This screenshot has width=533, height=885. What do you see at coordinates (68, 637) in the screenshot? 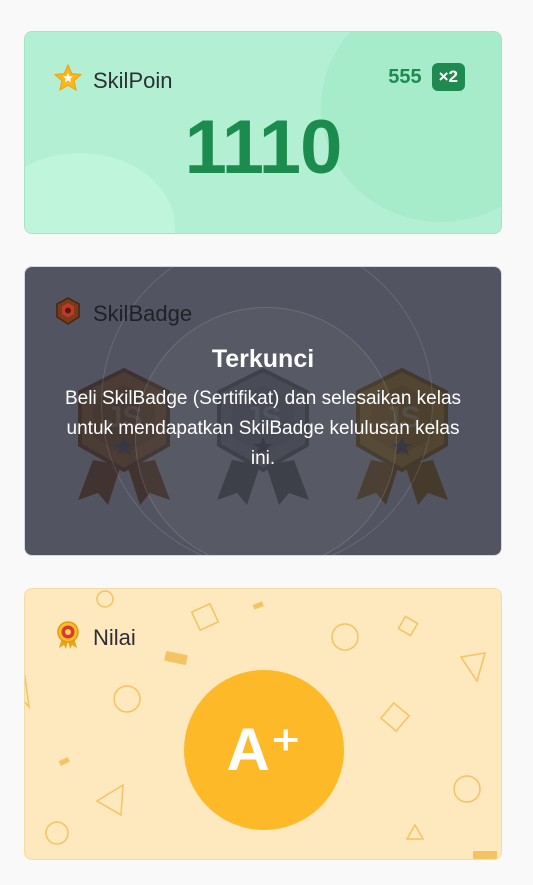
I see `medal-icon` at bounding box center [68, 637].